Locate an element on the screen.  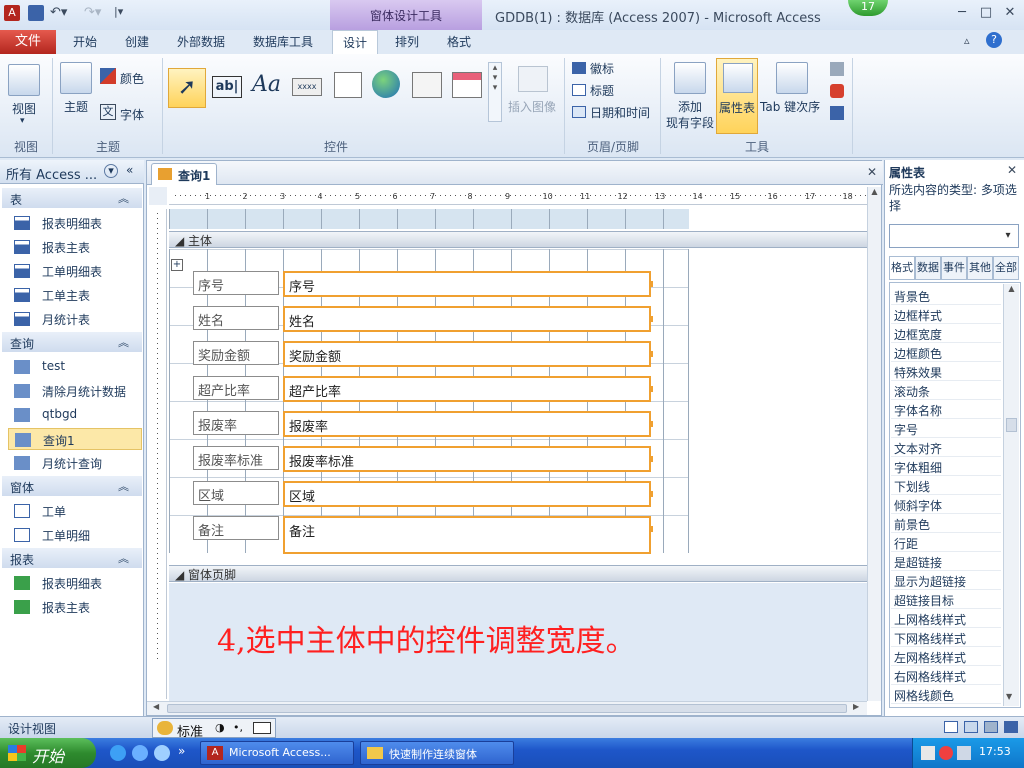
datasheet-view-icon is located at coordinates (991, 727).